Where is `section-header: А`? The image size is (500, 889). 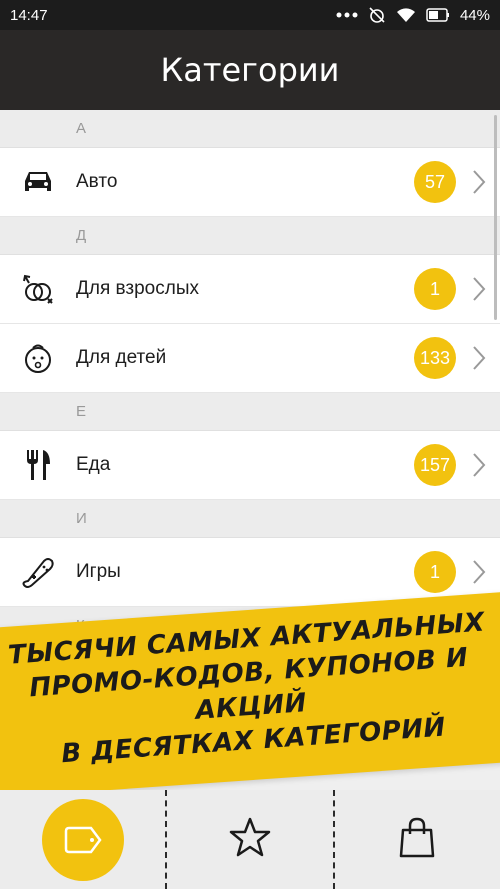 section-header: А is located at coordinates (250, 129).